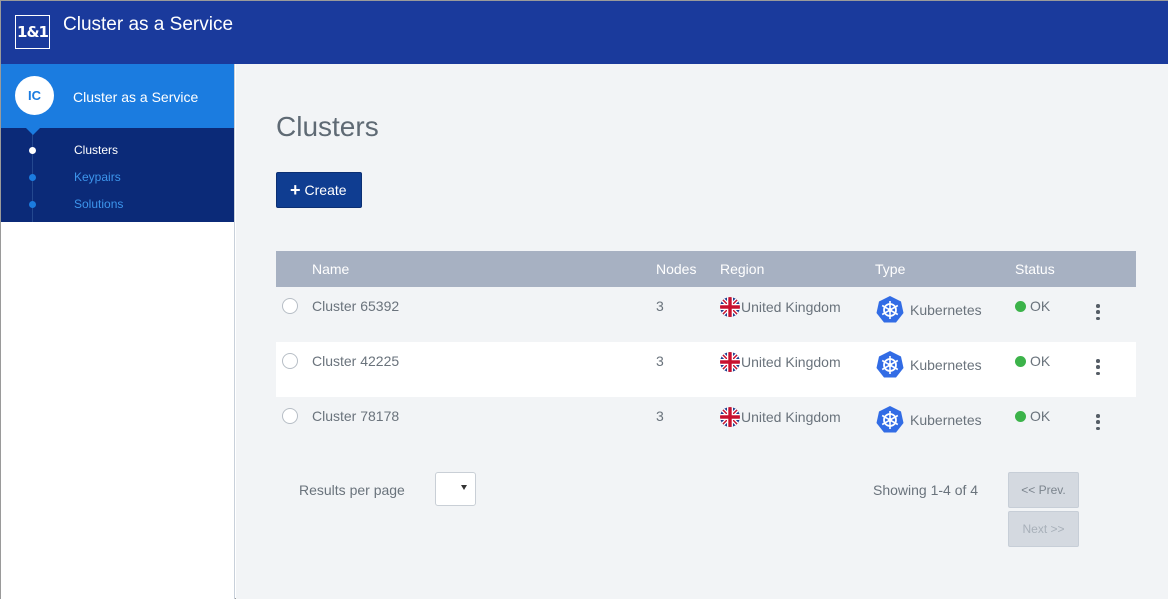 The image size is (1168, 599). I want to click on caret-down-icon, so click(464, 487).